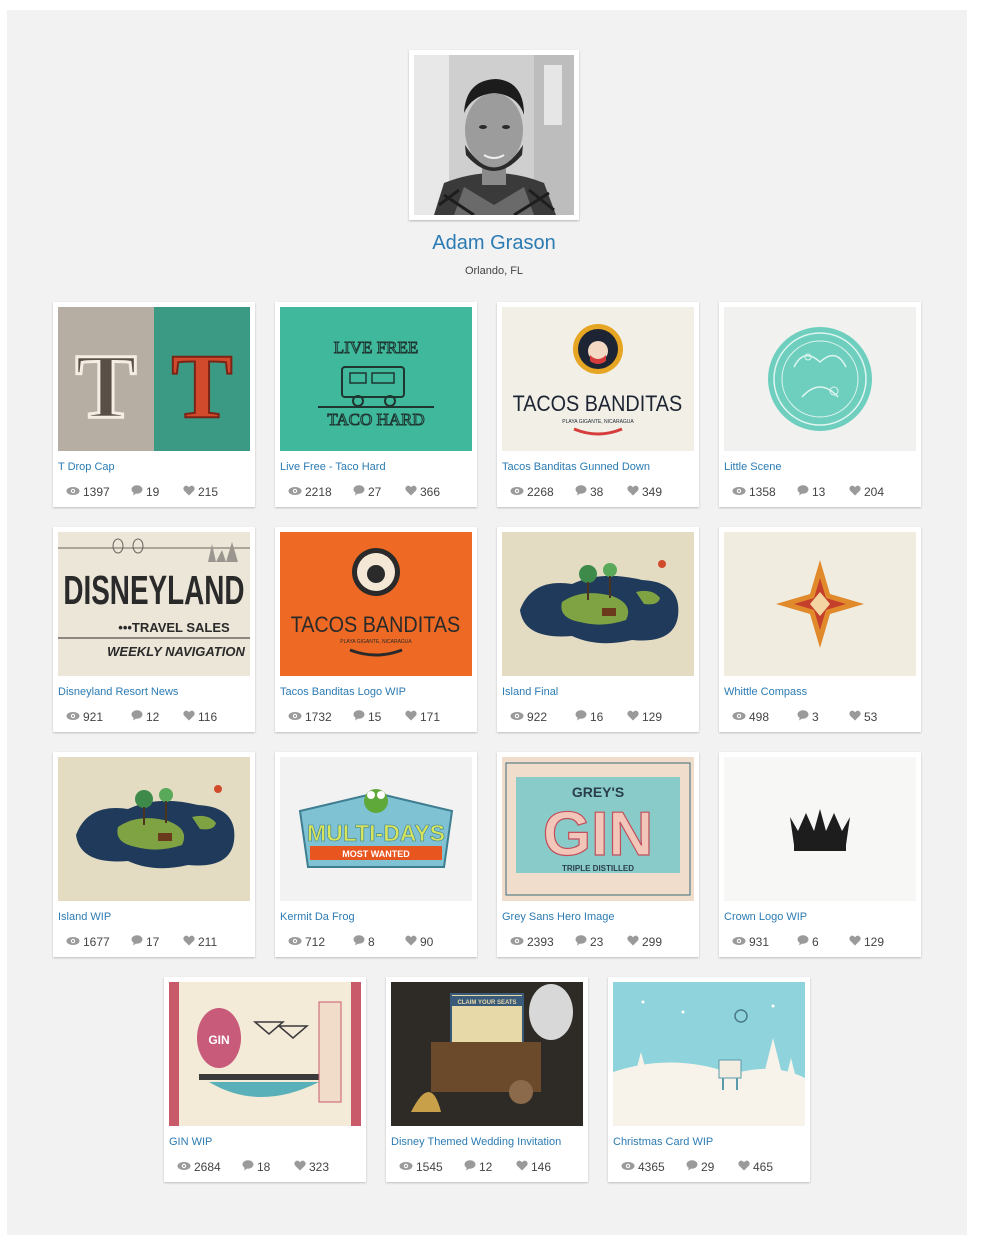 This screenshot has width=982, height=1245. I want to click on comments-count: 16, so click(597, 717).